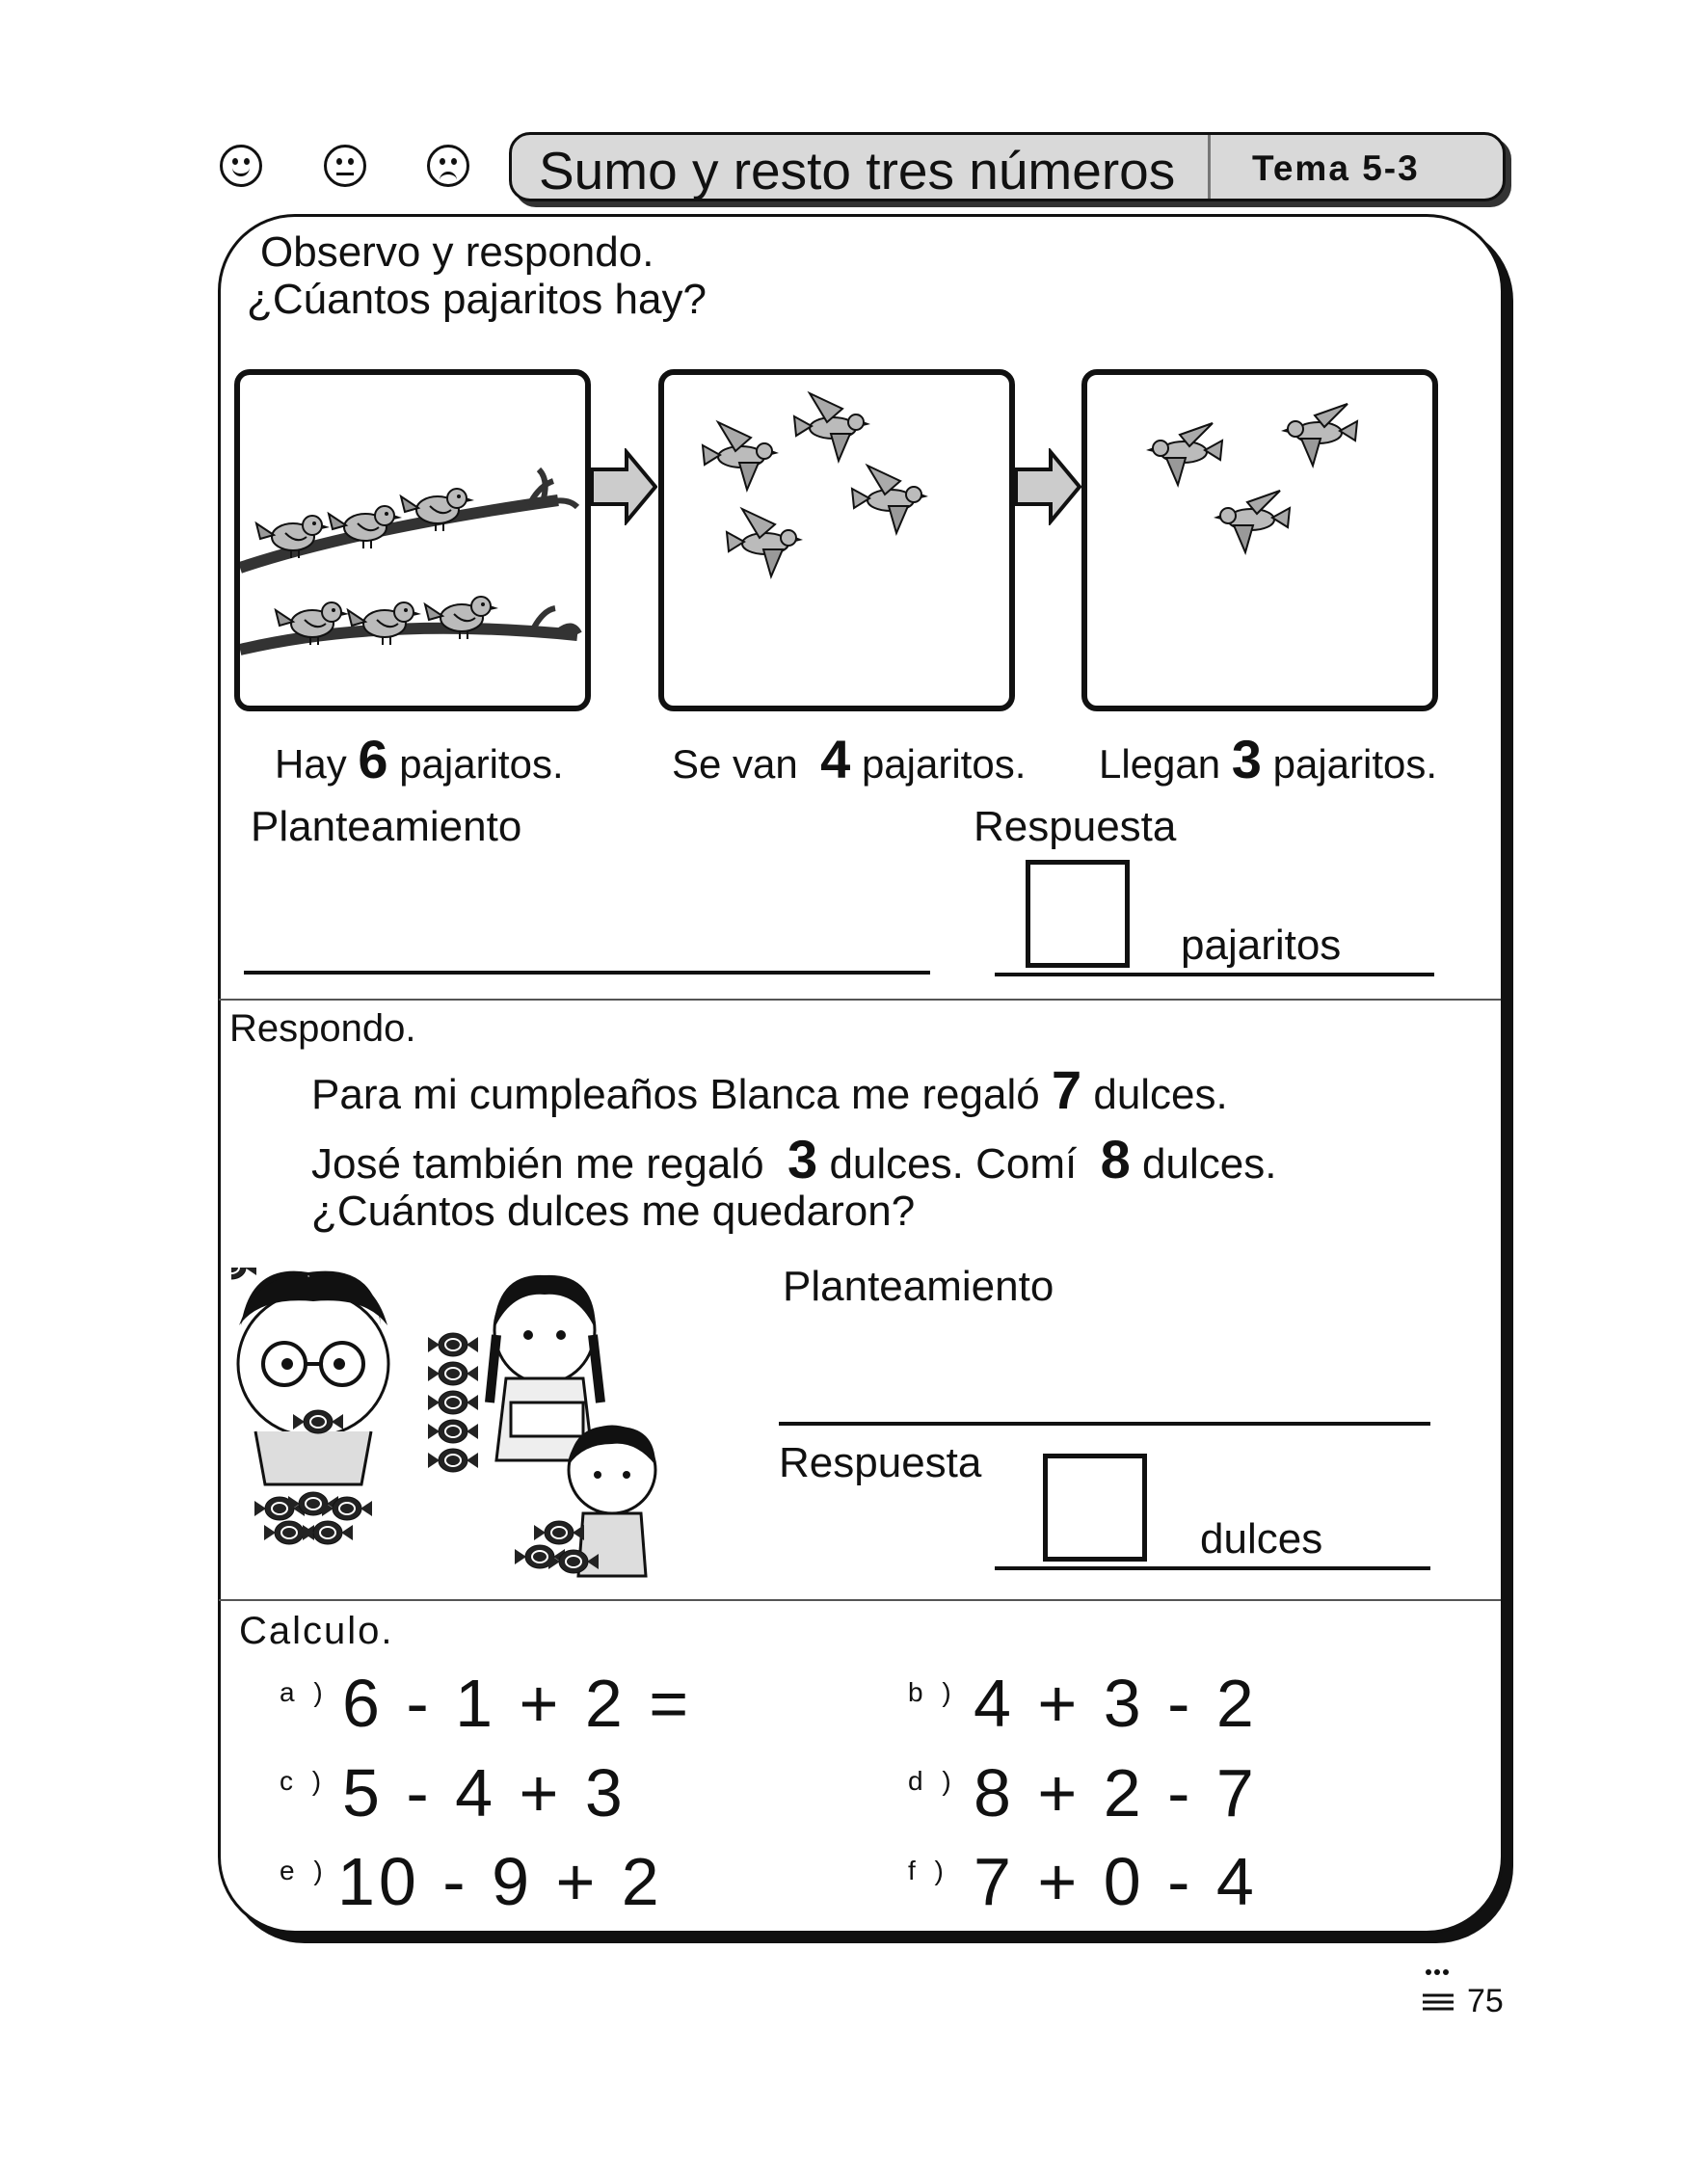 This screenshot has height=2164, width=1708. What do you see at coordinates (322, 1028) in the screenshot?
I see `section2-instruction: Respondo.` at bounding box center [322, 1028].